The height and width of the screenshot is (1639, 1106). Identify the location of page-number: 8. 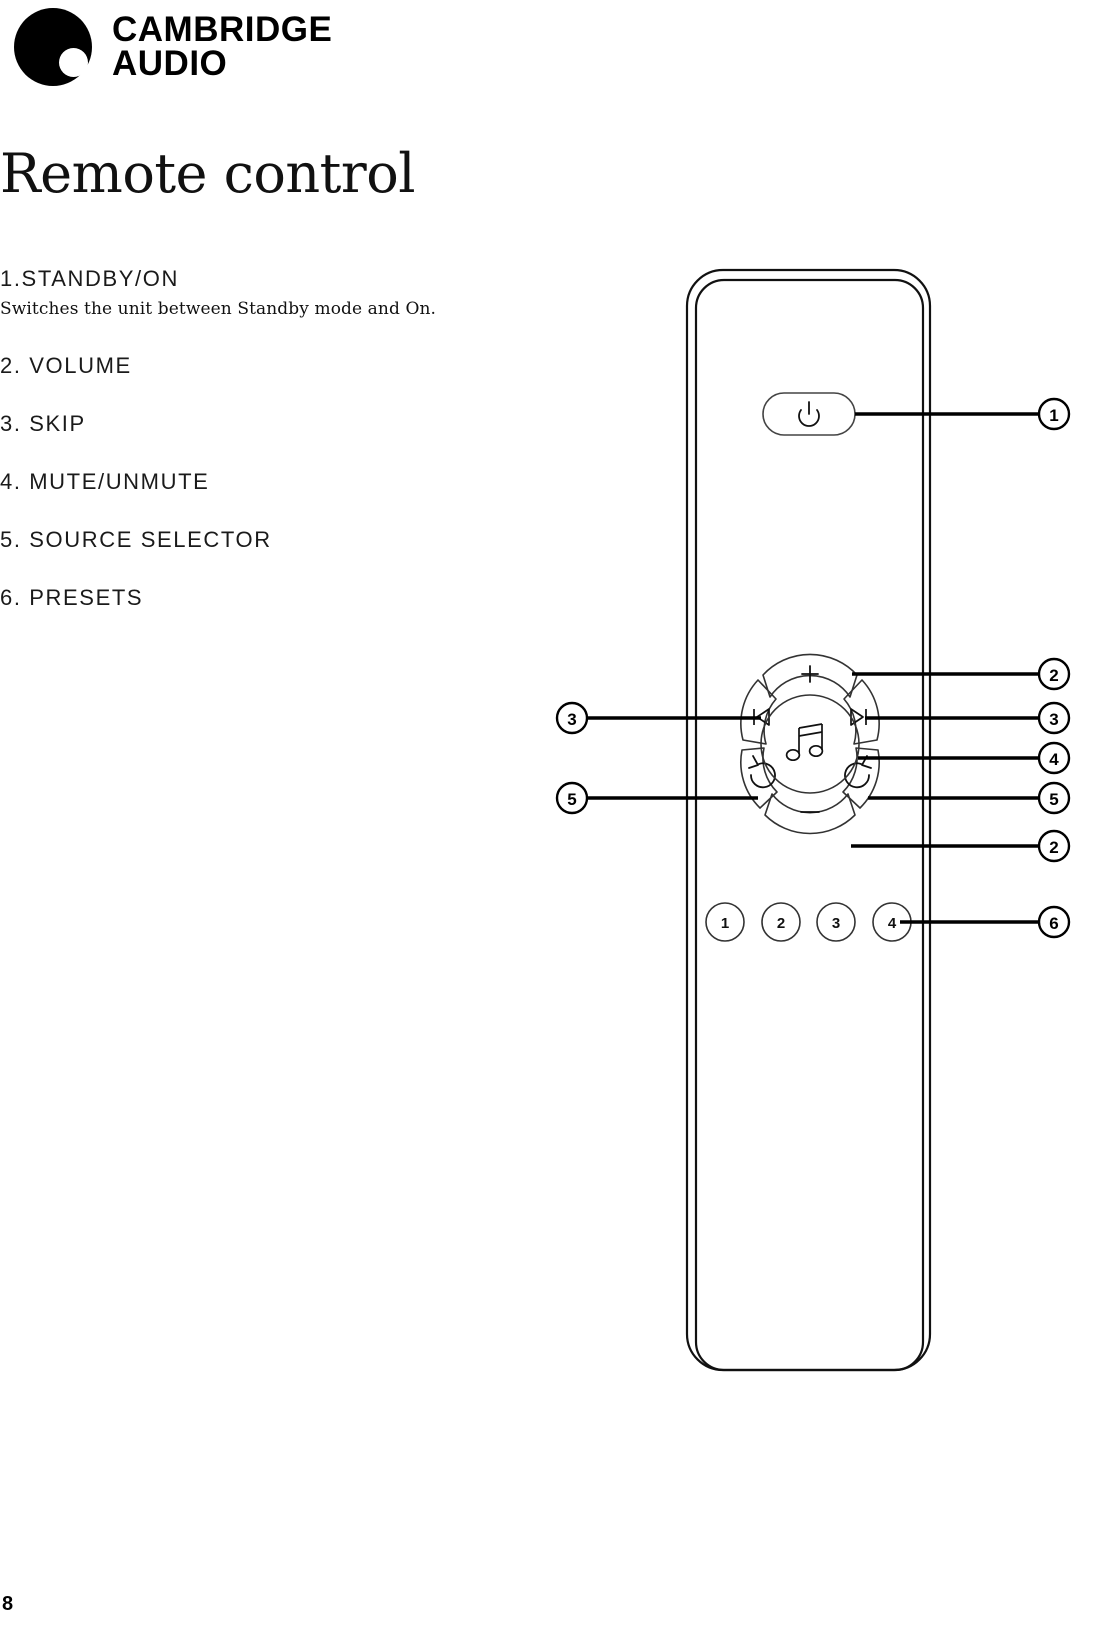
(8, 1604).